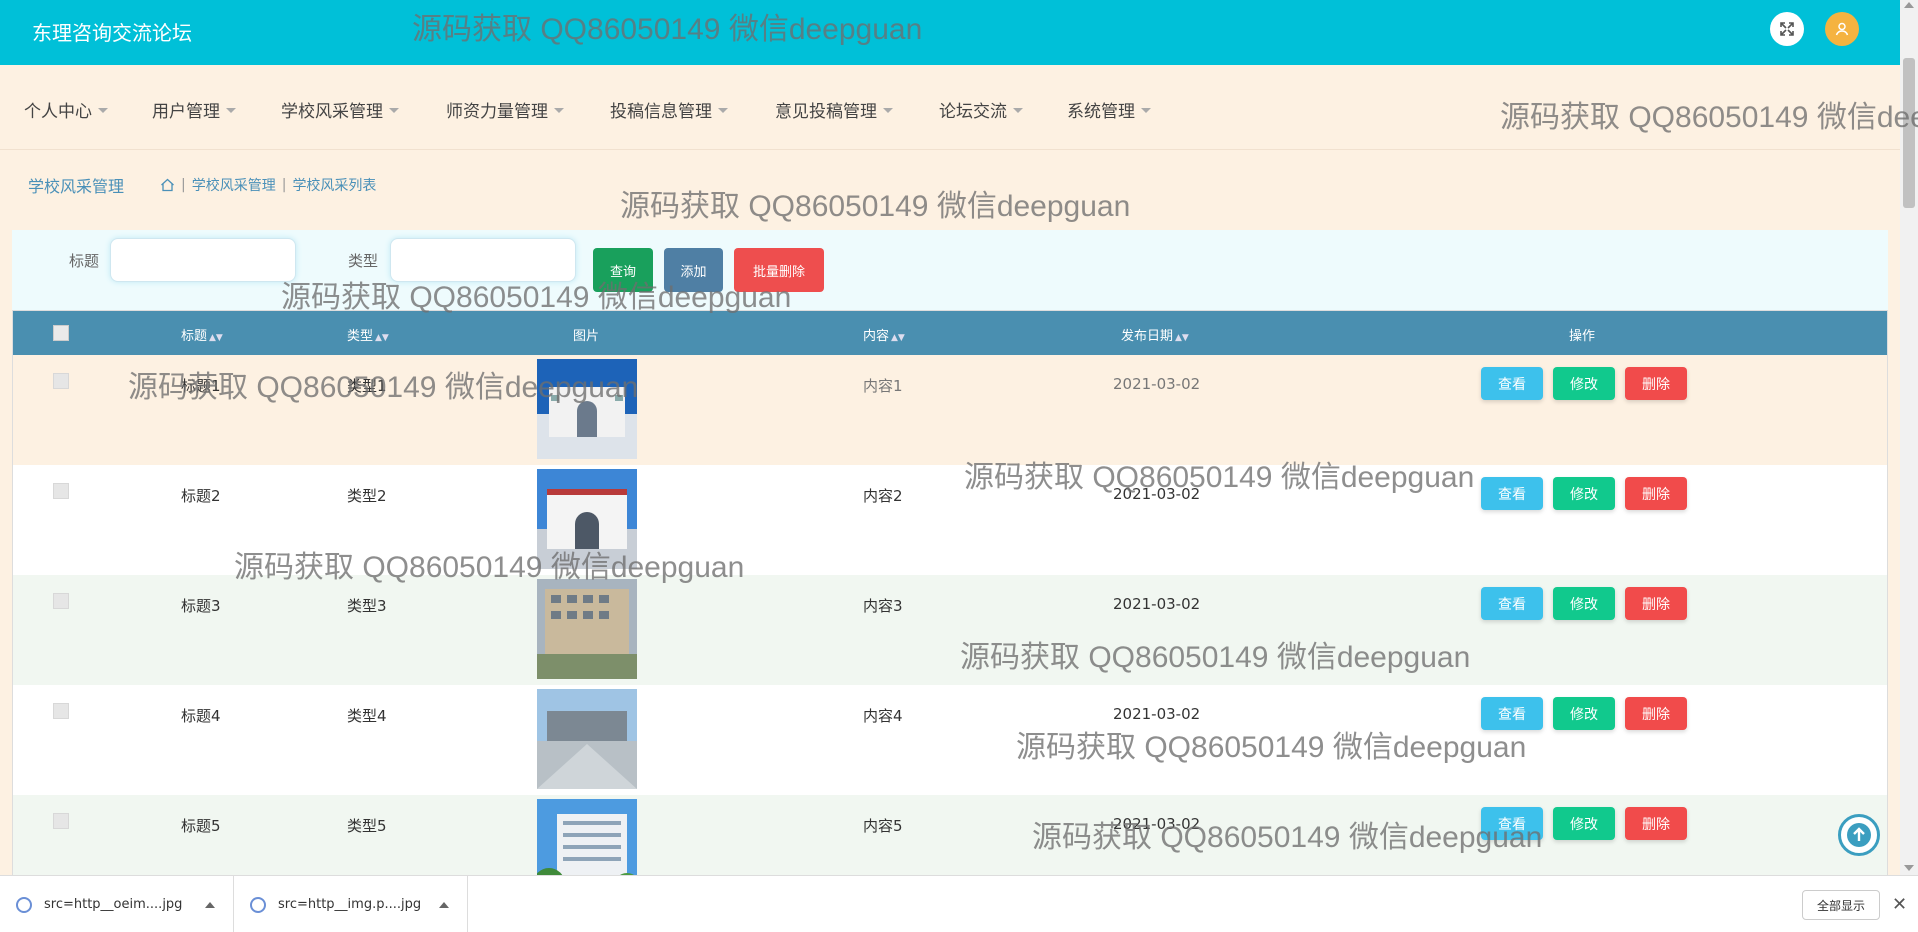 This screenshot has width=1918, height=932. I want to click on table-row: 标题3 类型3 内容3 2021-03-02 查看 修改 删除, so click(950, 630).